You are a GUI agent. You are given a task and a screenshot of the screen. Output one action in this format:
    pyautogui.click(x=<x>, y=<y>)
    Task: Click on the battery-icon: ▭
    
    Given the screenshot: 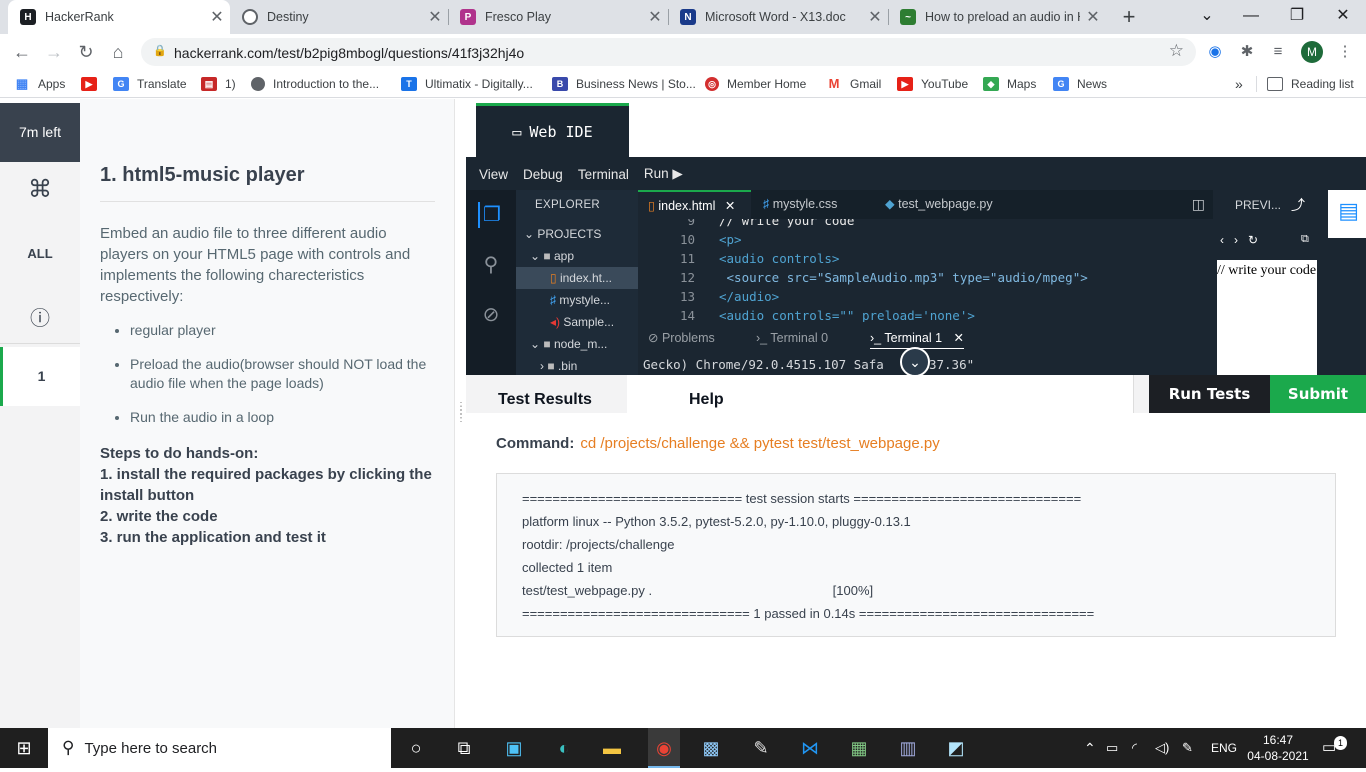 What is the action you would take?
    pyautogui.click(x=1112, y=748)
    